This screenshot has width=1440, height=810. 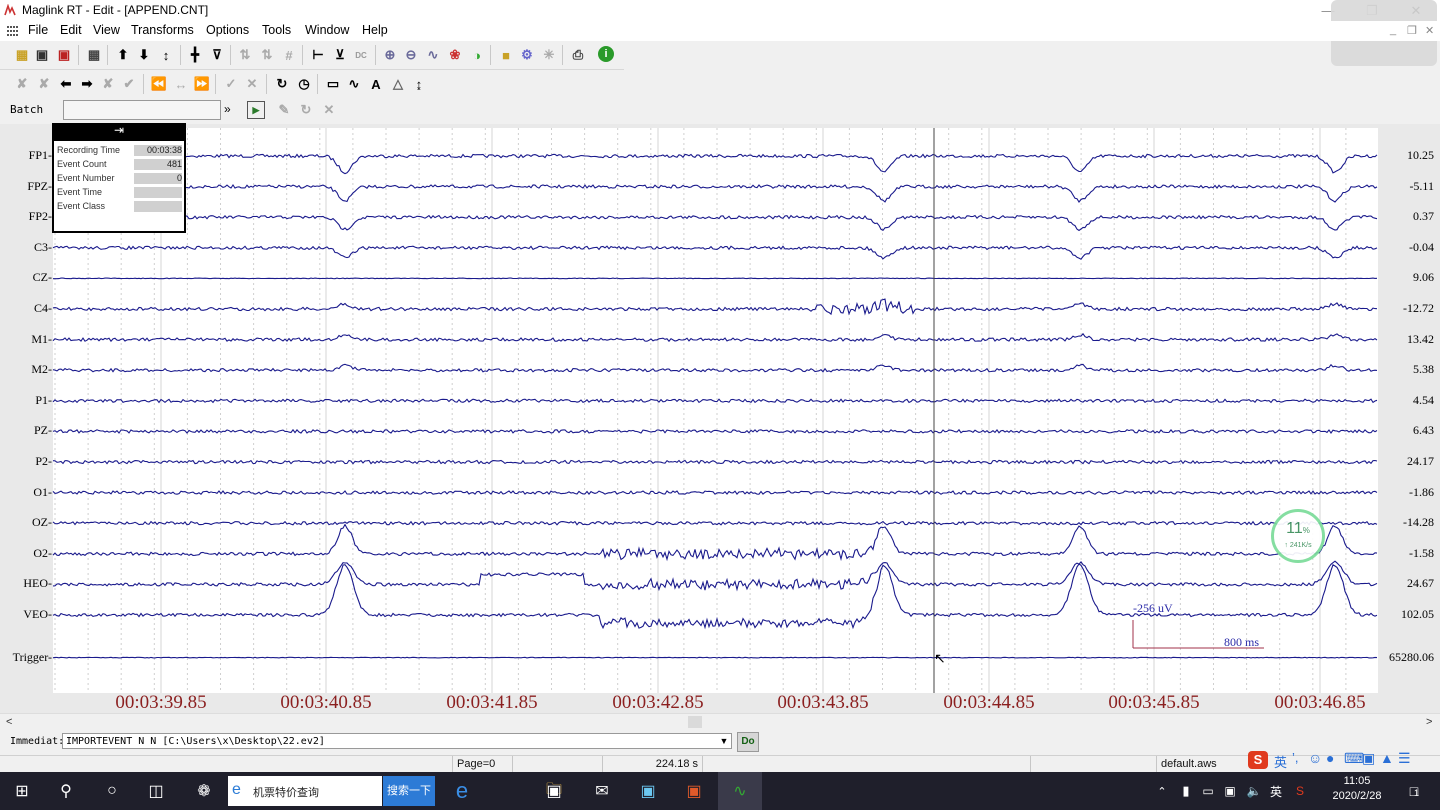 I want to click on waveform-icon: ∿, so click(x=354, y=84).